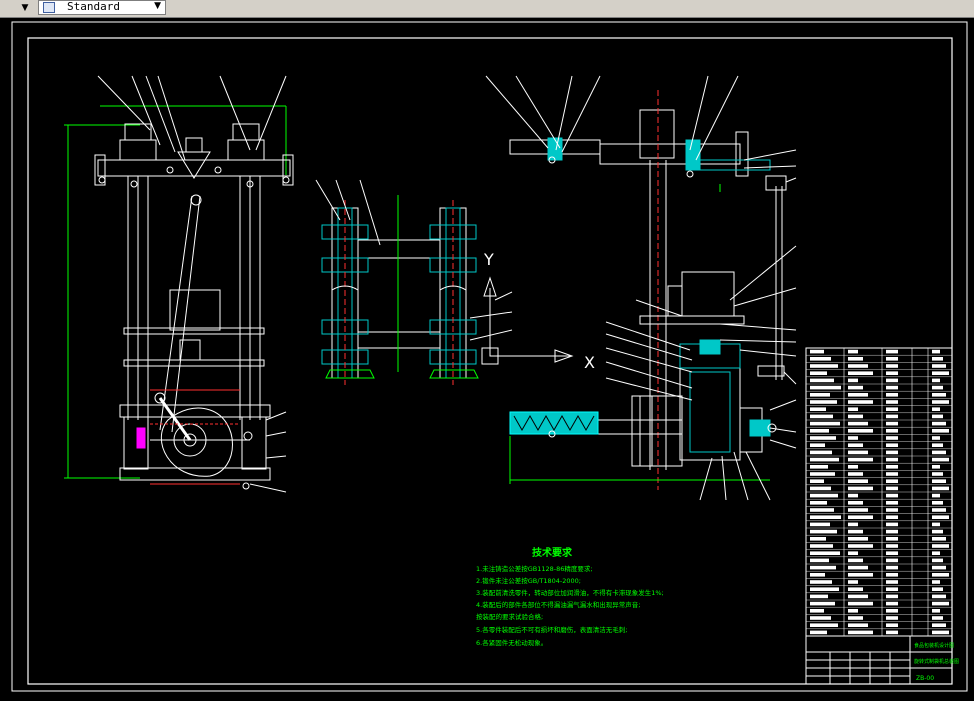  What do you see at coordinates (551, 629) in the screenshot?
I see `tech-requirement-item: 5.各零件装配后不可有损坏和磨伤，表面清洁无毛刺;` at bounding box center [551, 629].